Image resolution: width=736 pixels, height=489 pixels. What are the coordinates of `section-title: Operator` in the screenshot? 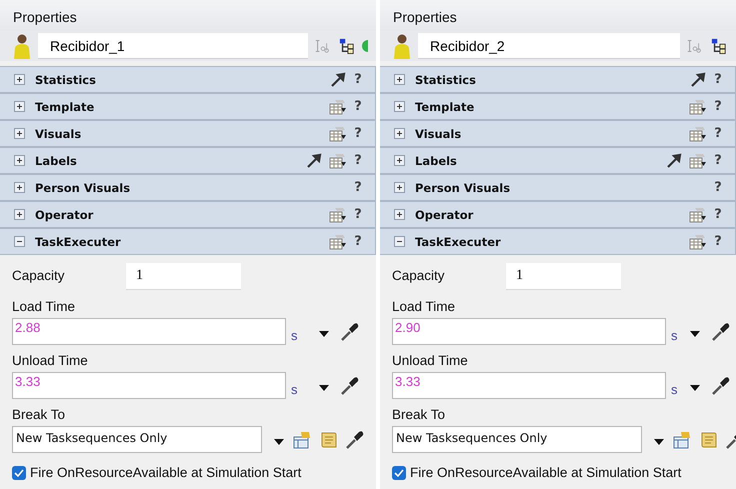 It's located at (444, 215).